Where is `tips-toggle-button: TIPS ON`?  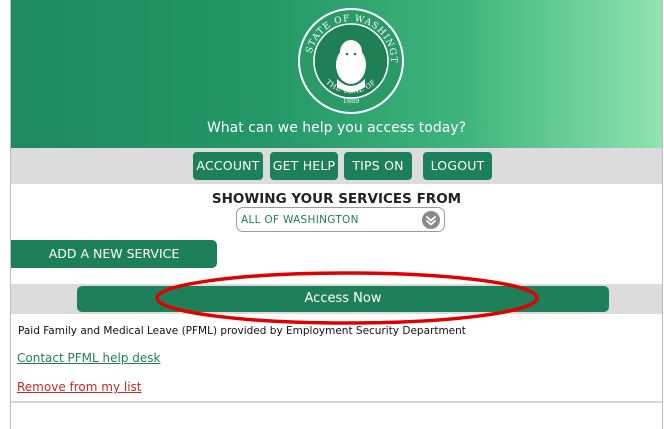
tips-toggle-button: TIPS ON is located at coordinates (378, 166).